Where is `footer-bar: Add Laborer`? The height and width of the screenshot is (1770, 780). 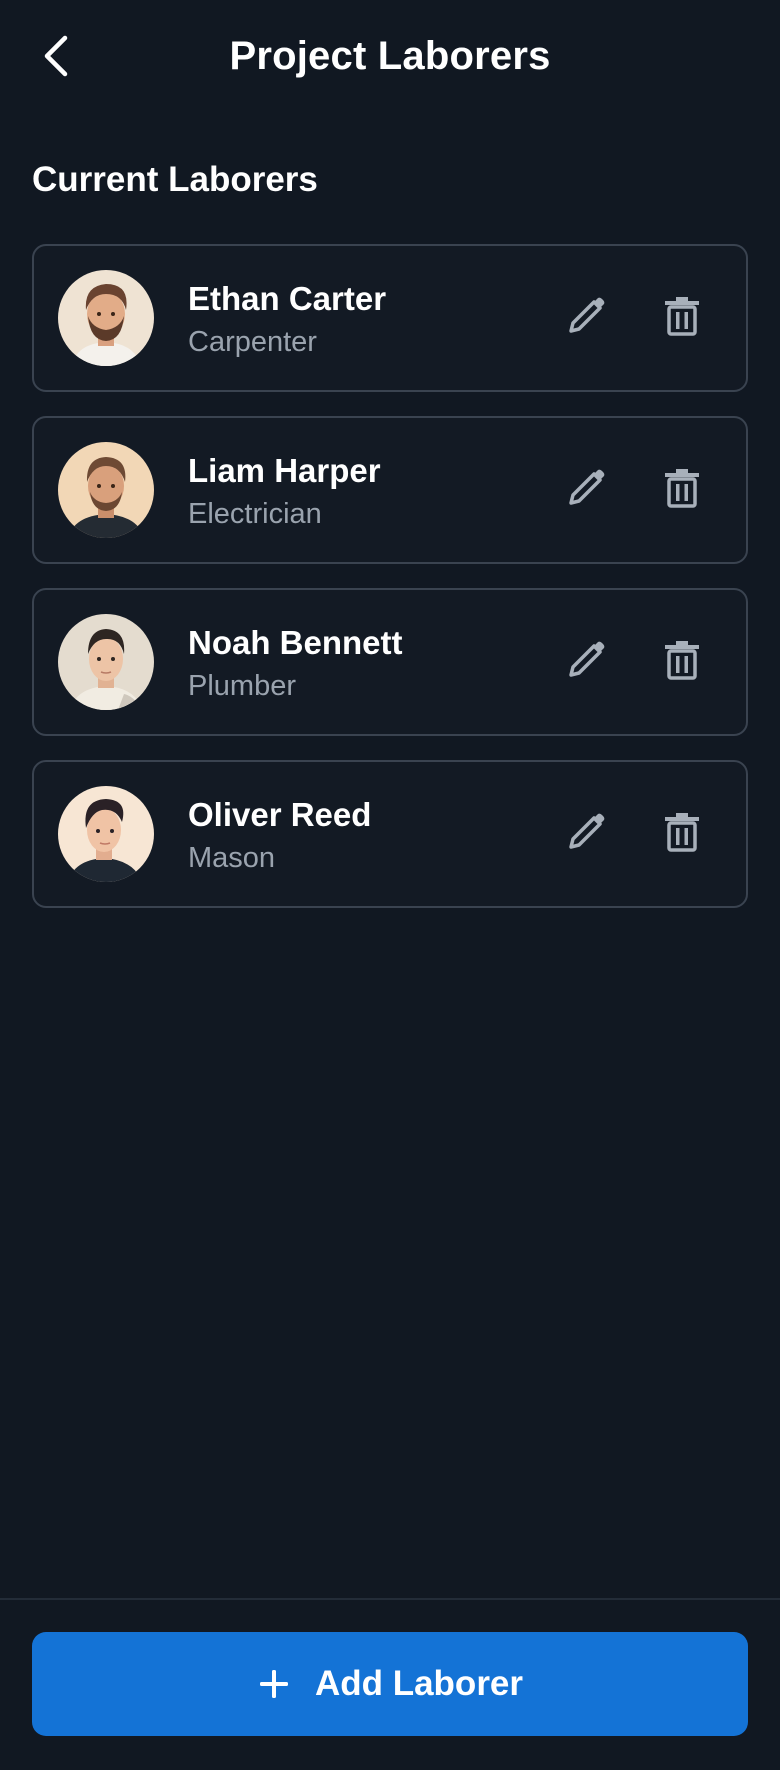
footer-bar: Add Laborer is located at coordinates (390, 1684).